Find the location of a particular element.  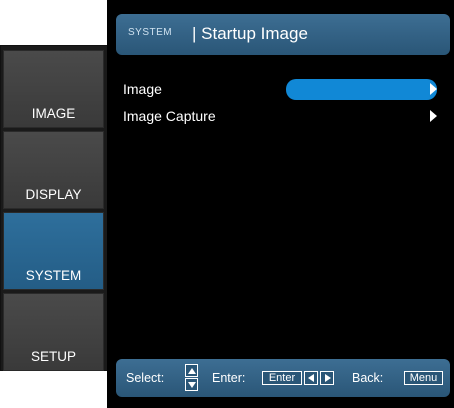

arrow-right-icon is located at coordinates (328, 378).